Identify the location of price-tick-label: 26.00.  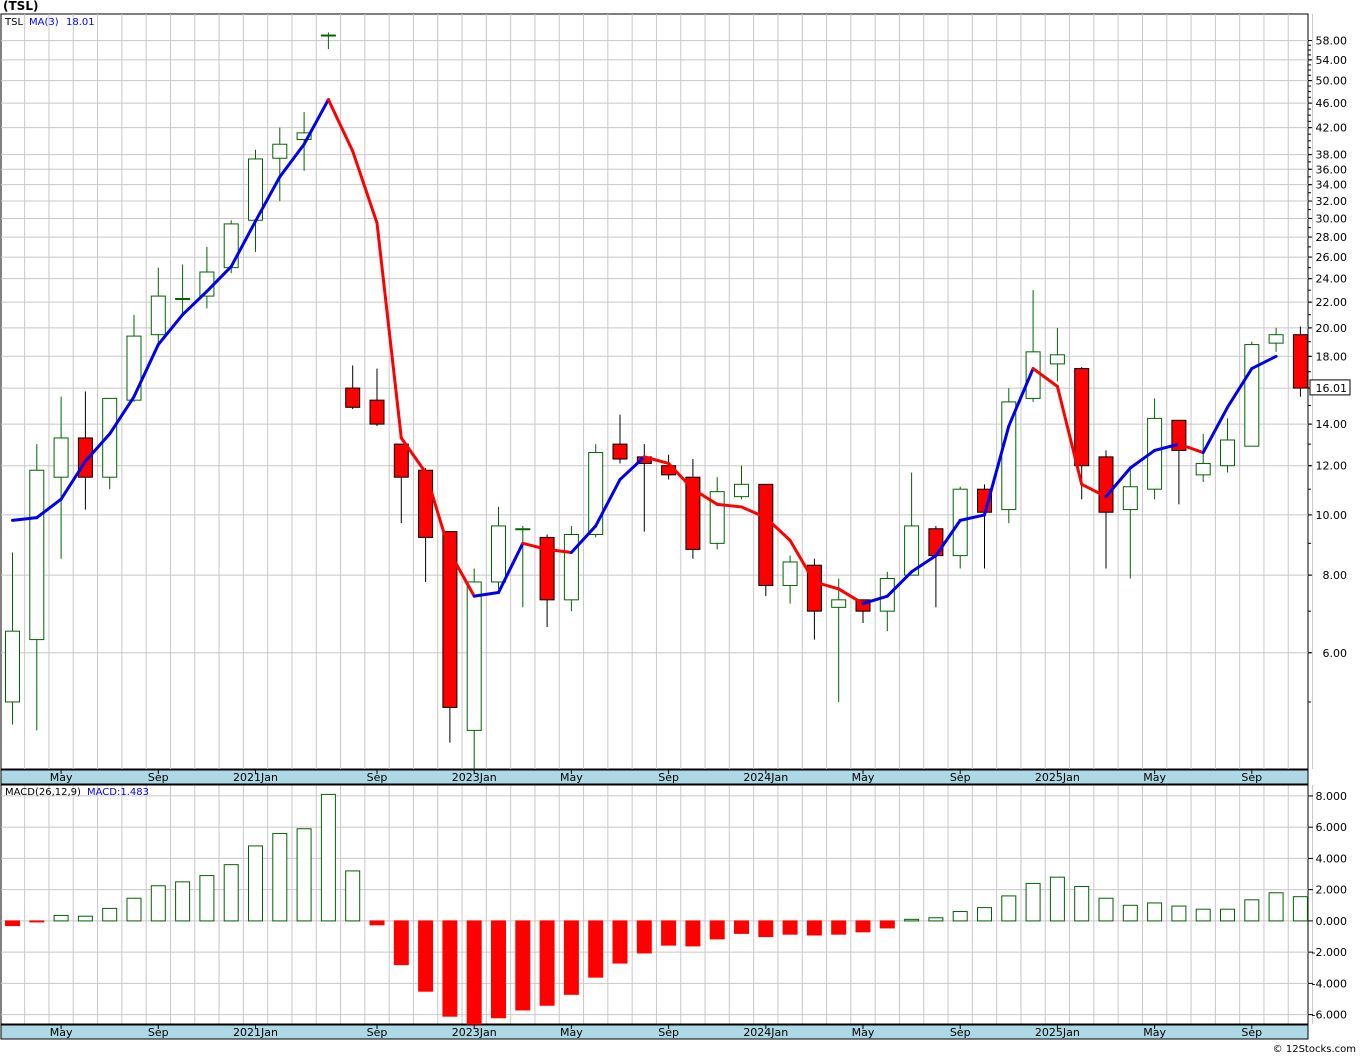
(1332, 257).